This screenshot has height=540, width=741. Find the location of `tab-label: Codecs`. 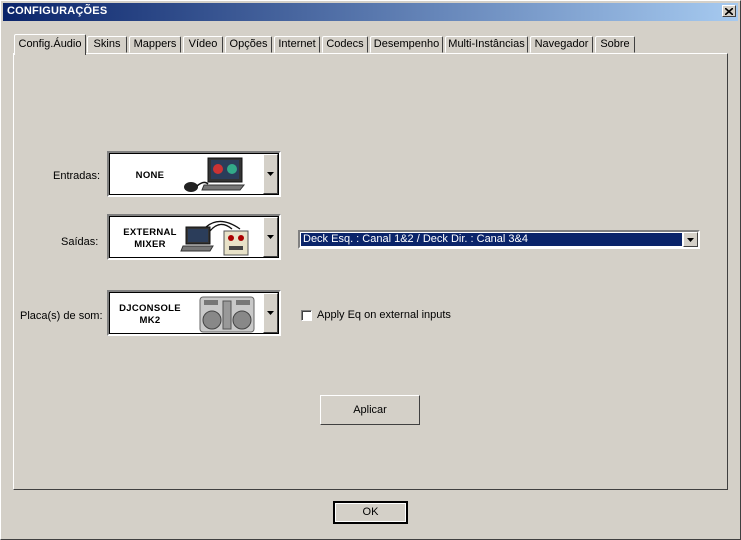

tab-label: Codecs is located at coordinates (345, 44).